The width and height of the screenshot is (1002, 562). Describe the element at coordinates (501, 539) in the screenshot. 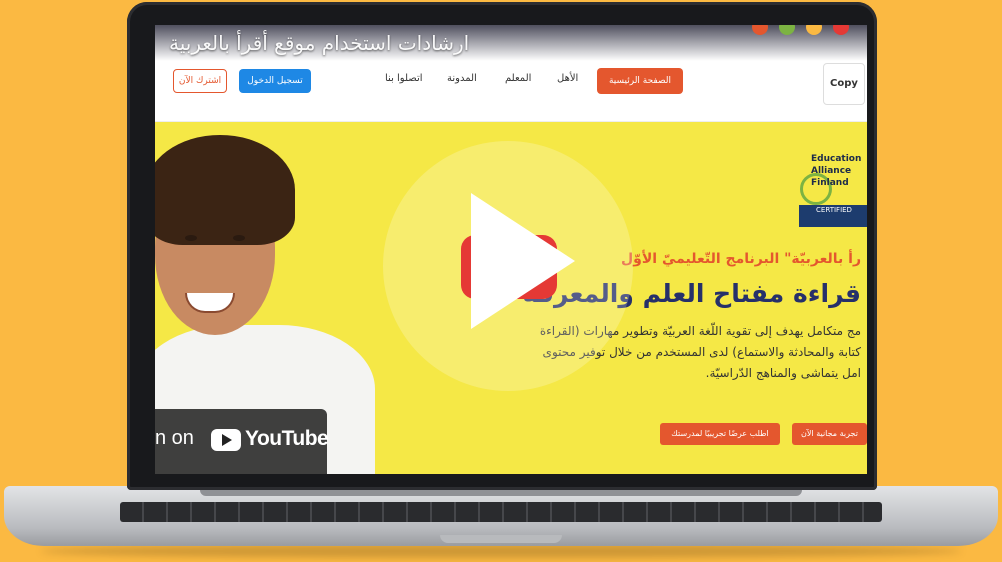

I see `laptop-notch` at that location.